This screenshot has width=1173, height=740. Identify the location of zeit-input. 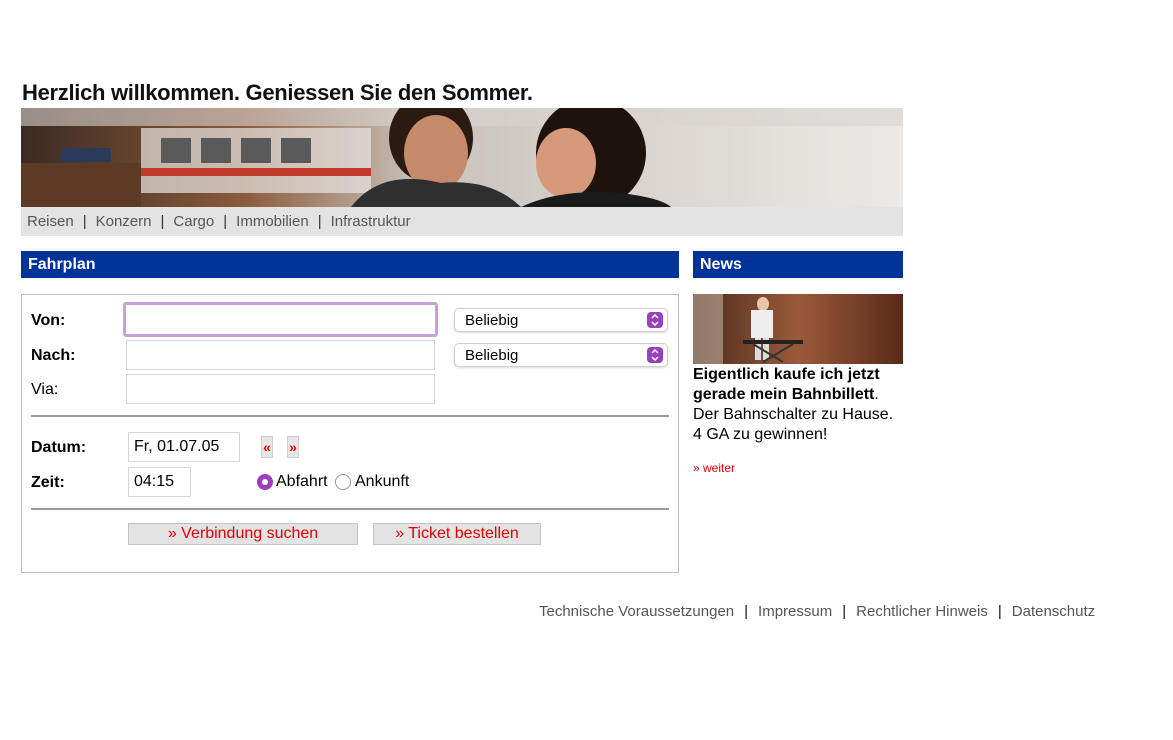
(159, 482).